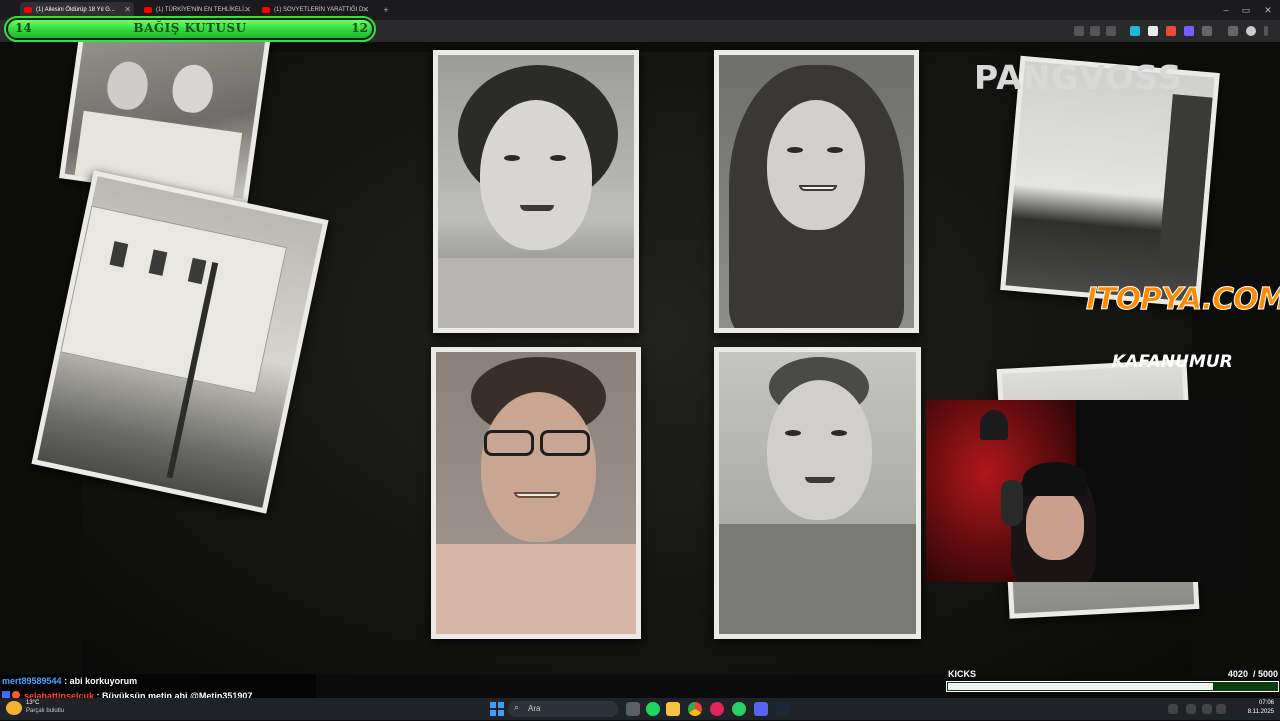  Describe the element at coordinates (739, 709) in the screenshot. I see `whatsapp-icon` at that location.